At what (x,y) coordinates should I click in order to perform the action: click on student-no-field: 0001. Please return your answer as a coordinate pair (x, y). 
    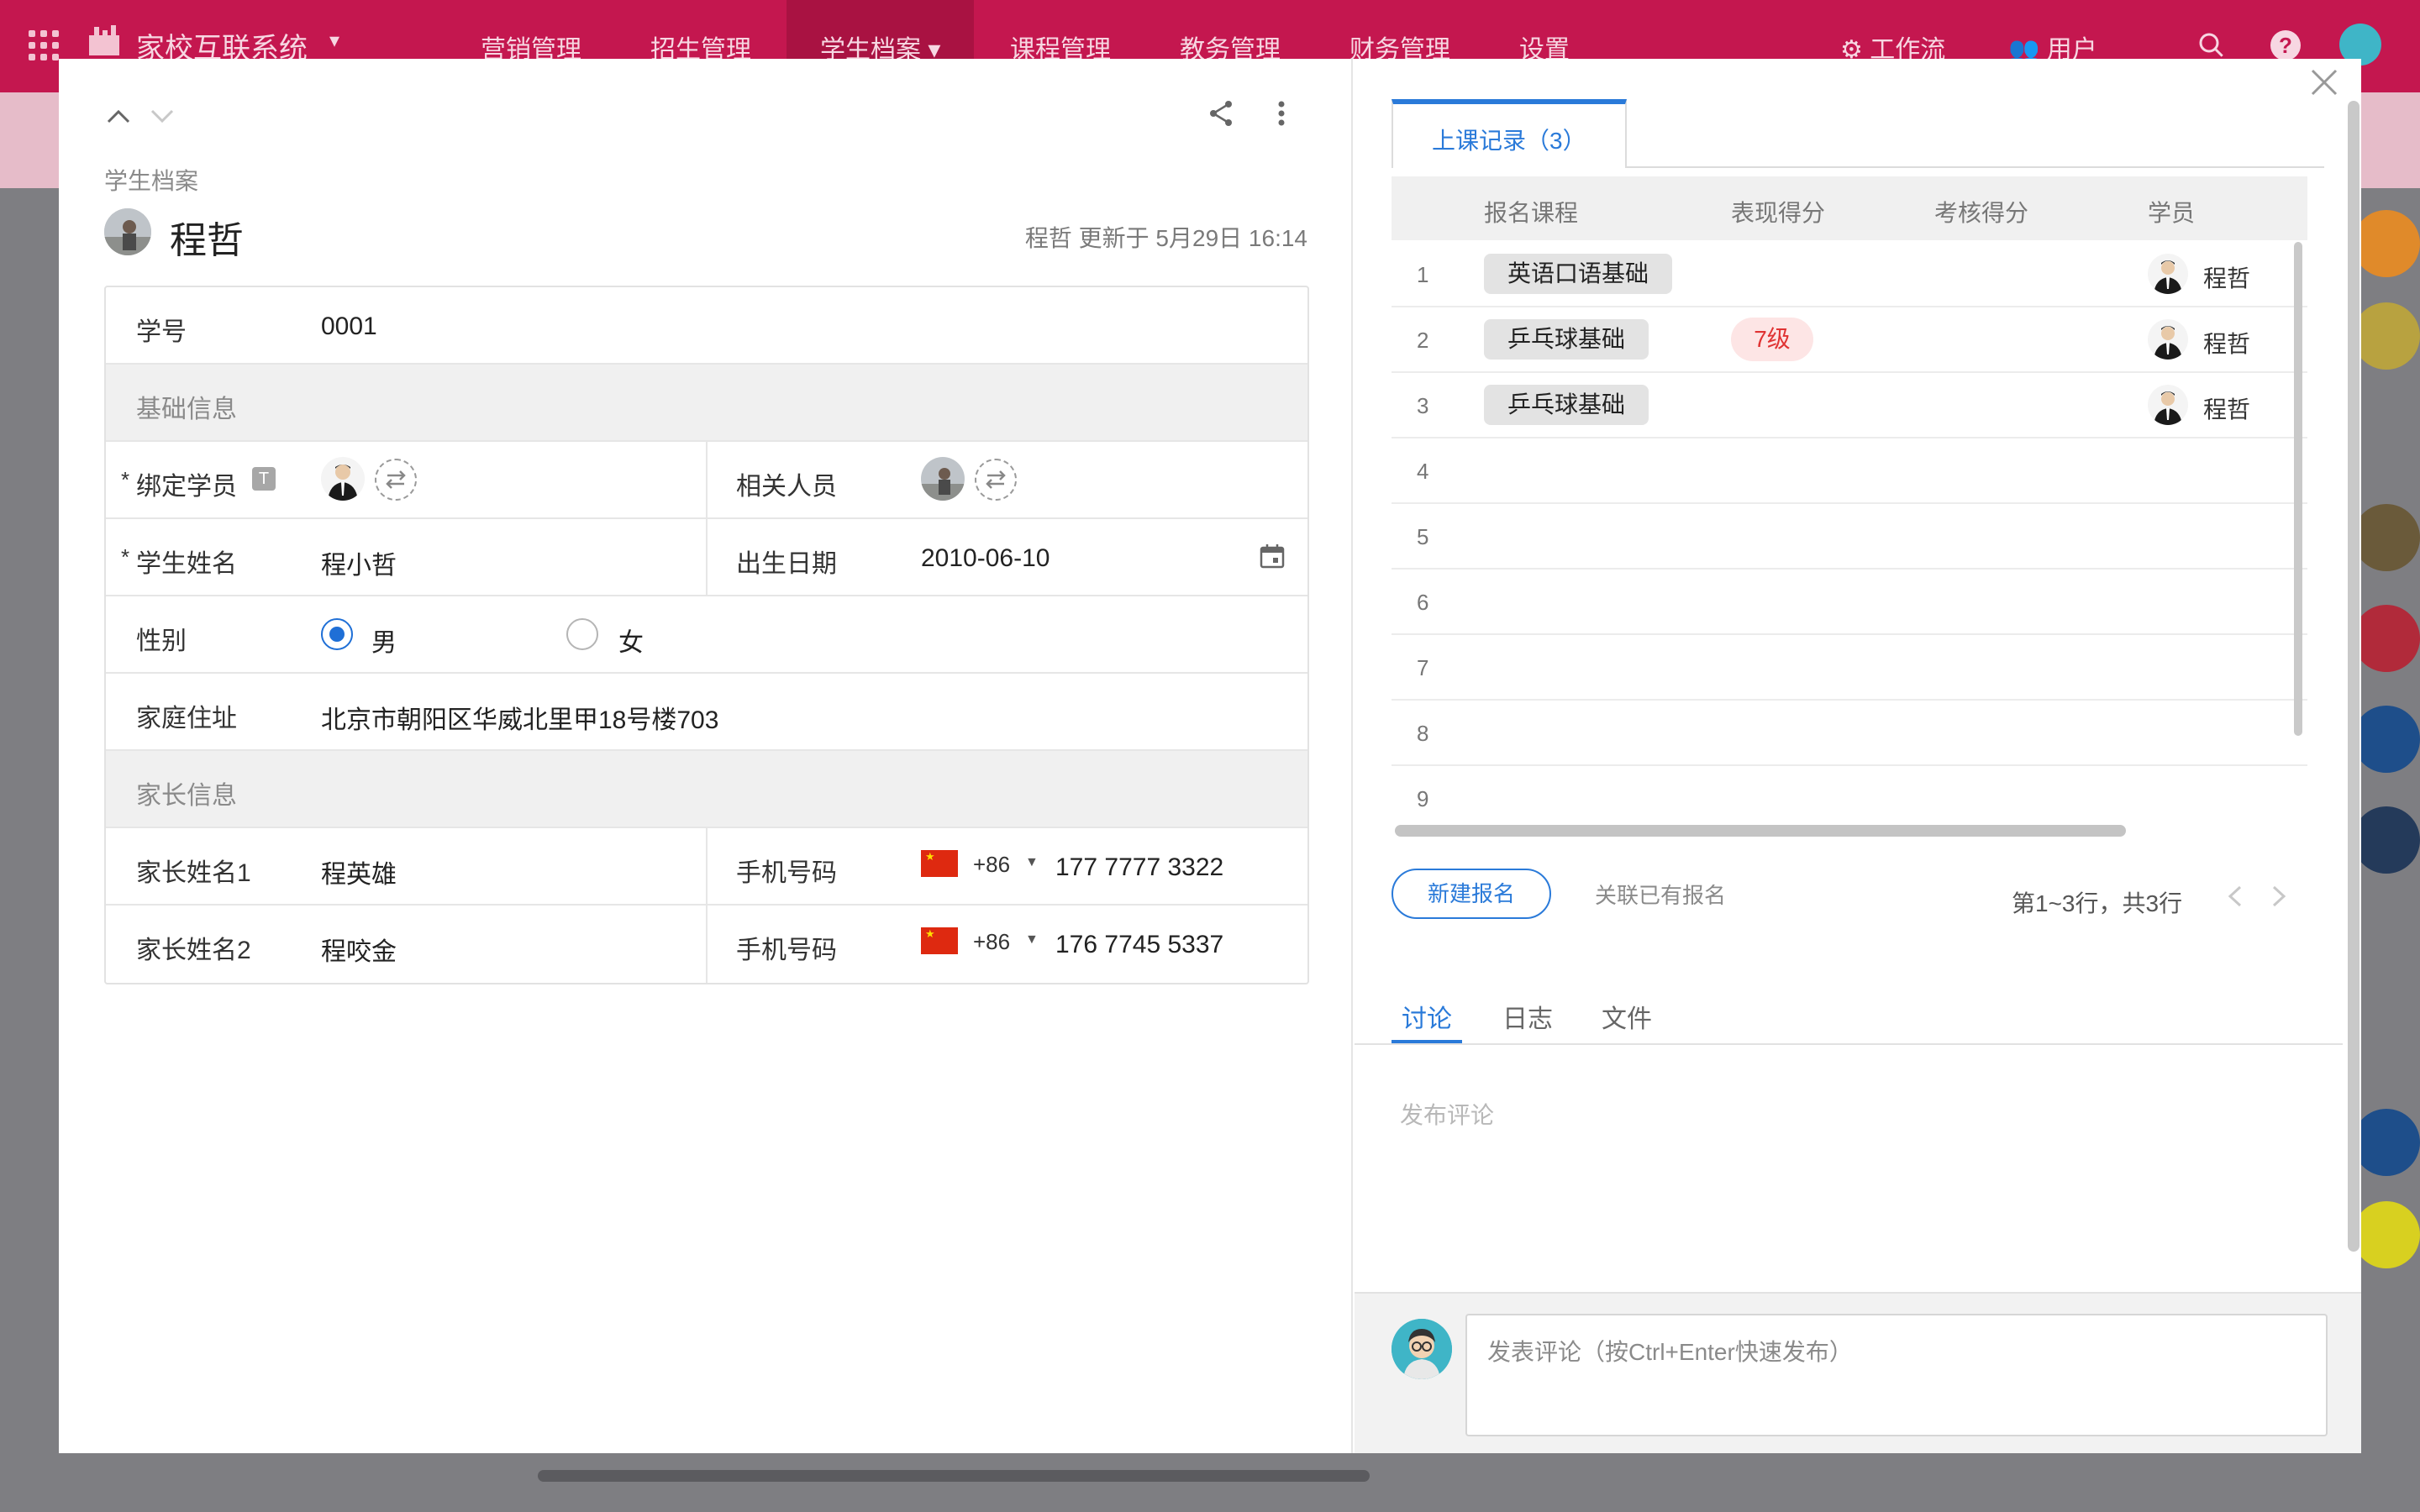
    Looking at the image, I should click on (349, 326).